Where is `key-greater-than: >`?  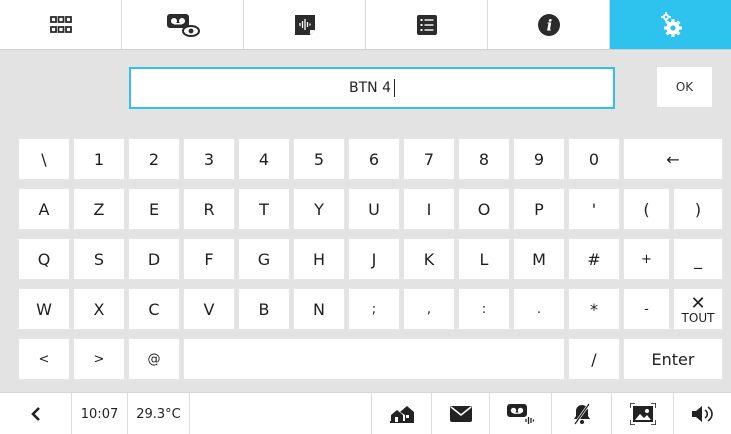 key-greater-than: > is located at coordinates (99, 359).